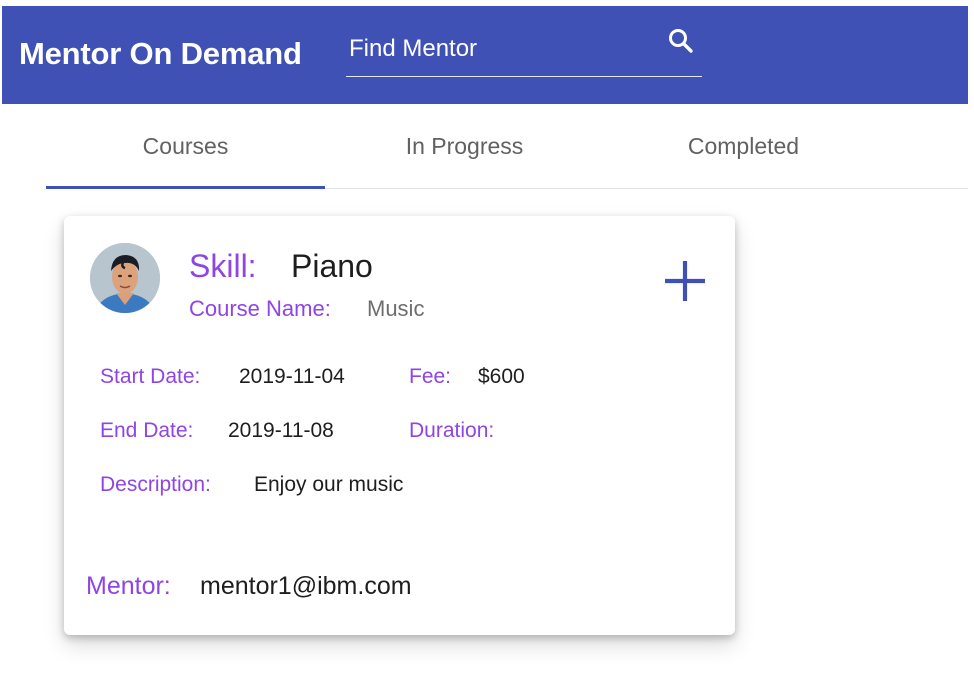  I want to click on end-date-label: End Date:, so click(147, 430).